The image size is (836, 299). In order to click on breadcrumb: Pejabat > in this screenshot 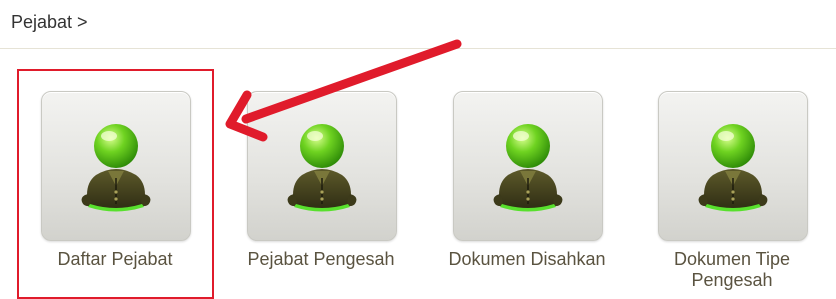, I will do `click(49, 22)`.